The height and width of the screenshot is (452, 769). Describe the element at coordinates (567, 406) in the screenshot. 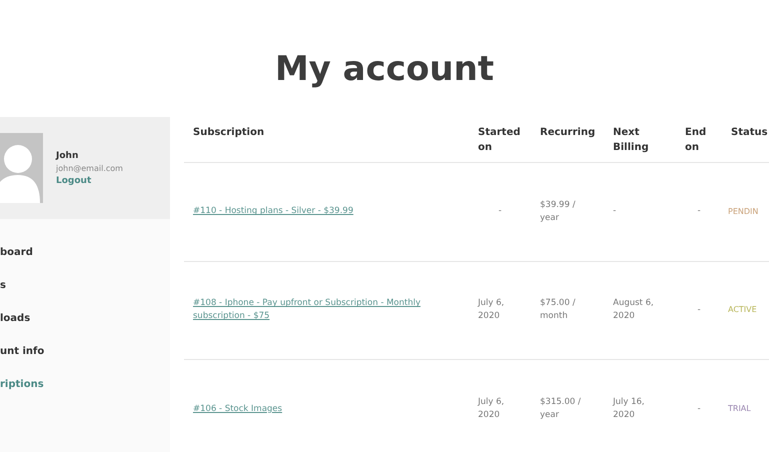

I see `table-cell: $315.00 / year` at that location.